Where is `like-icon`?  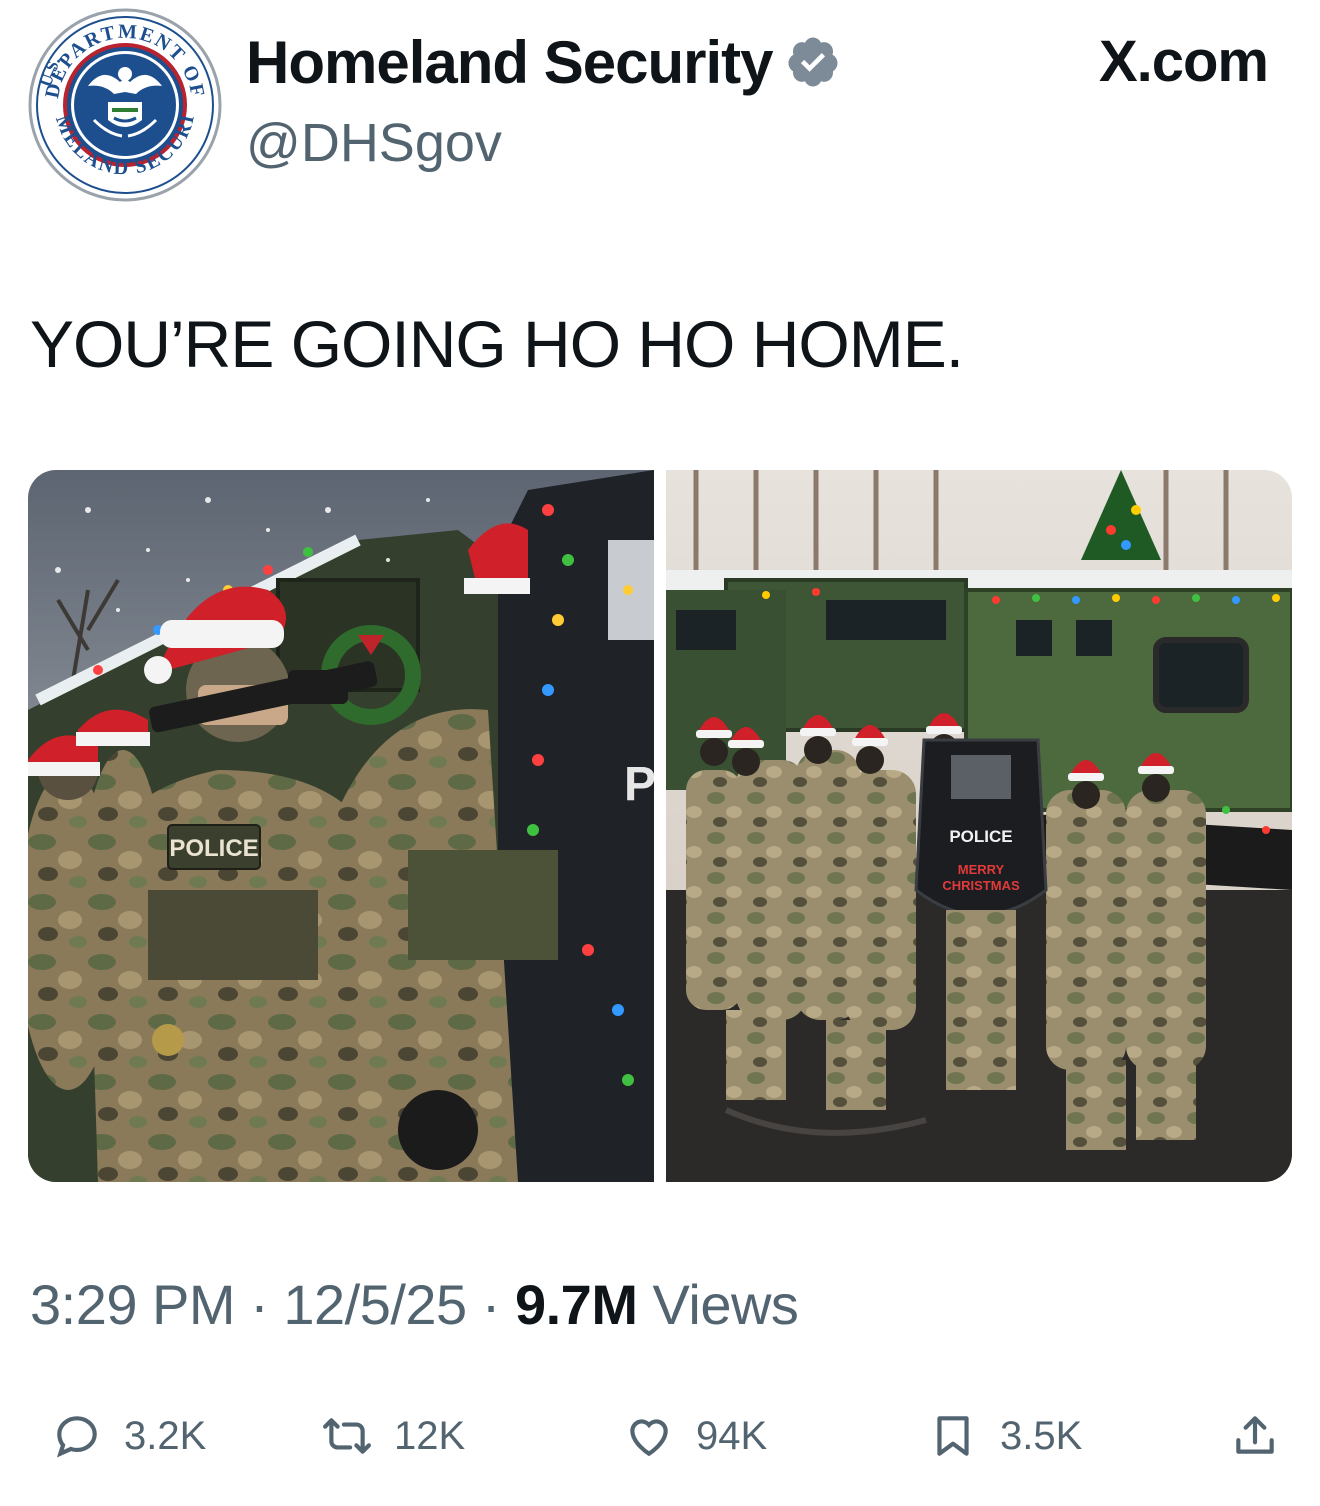 like-icon is located at coordinates (649, 1438).